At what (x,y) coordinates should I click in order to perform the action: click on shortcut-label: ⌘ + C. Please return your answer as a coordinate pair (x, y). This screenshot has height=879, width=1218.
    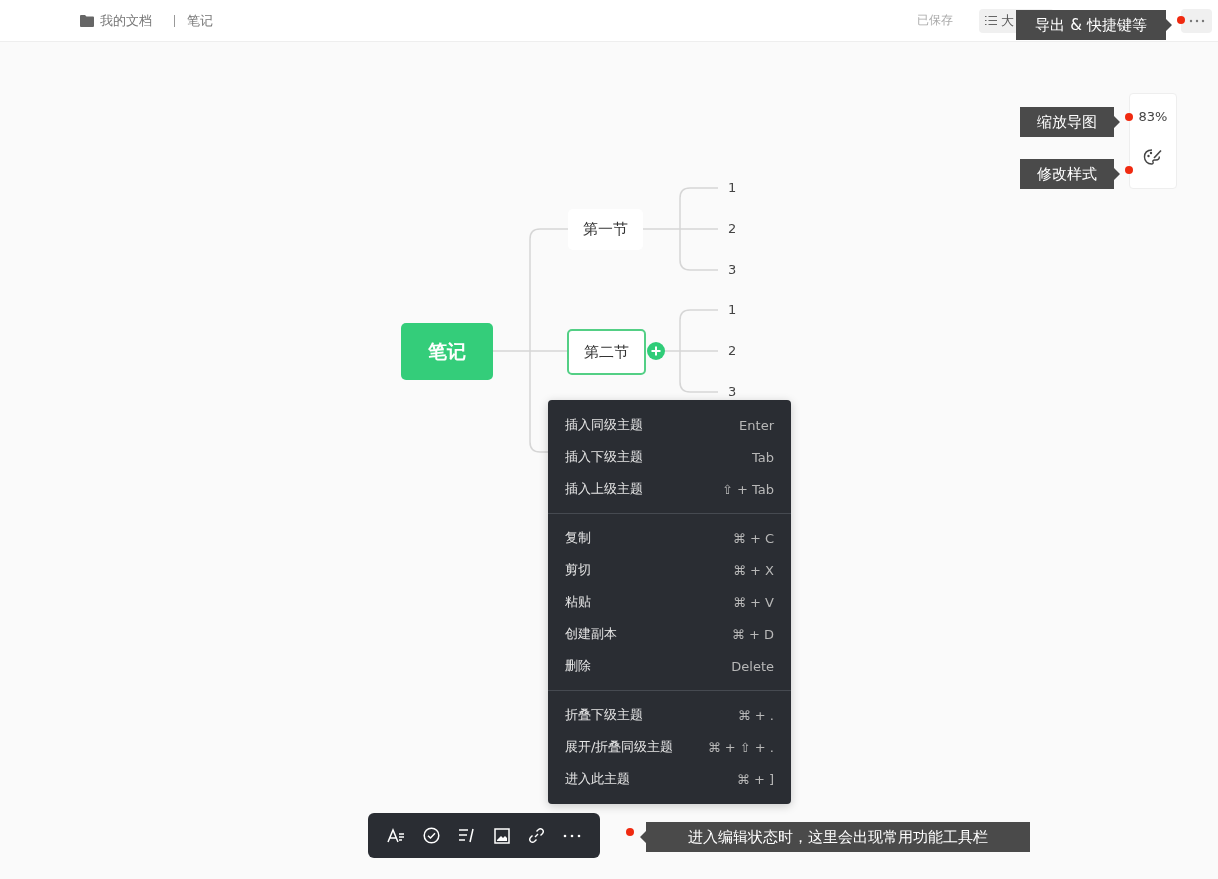
    Looking at the image, I should click on (753, 538).